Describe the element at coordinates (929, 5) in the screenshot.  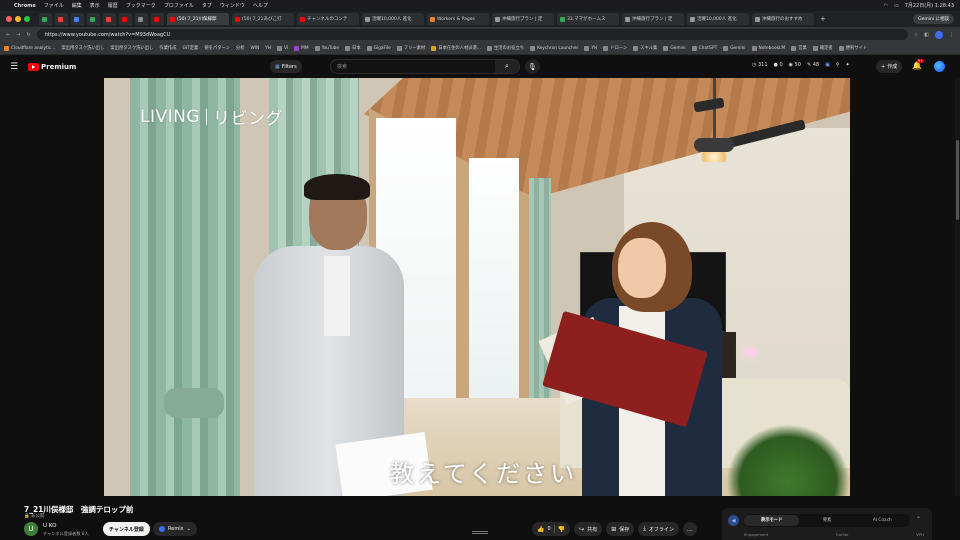
I see `clock: 7月22日(月) 1:28:43` at that location.